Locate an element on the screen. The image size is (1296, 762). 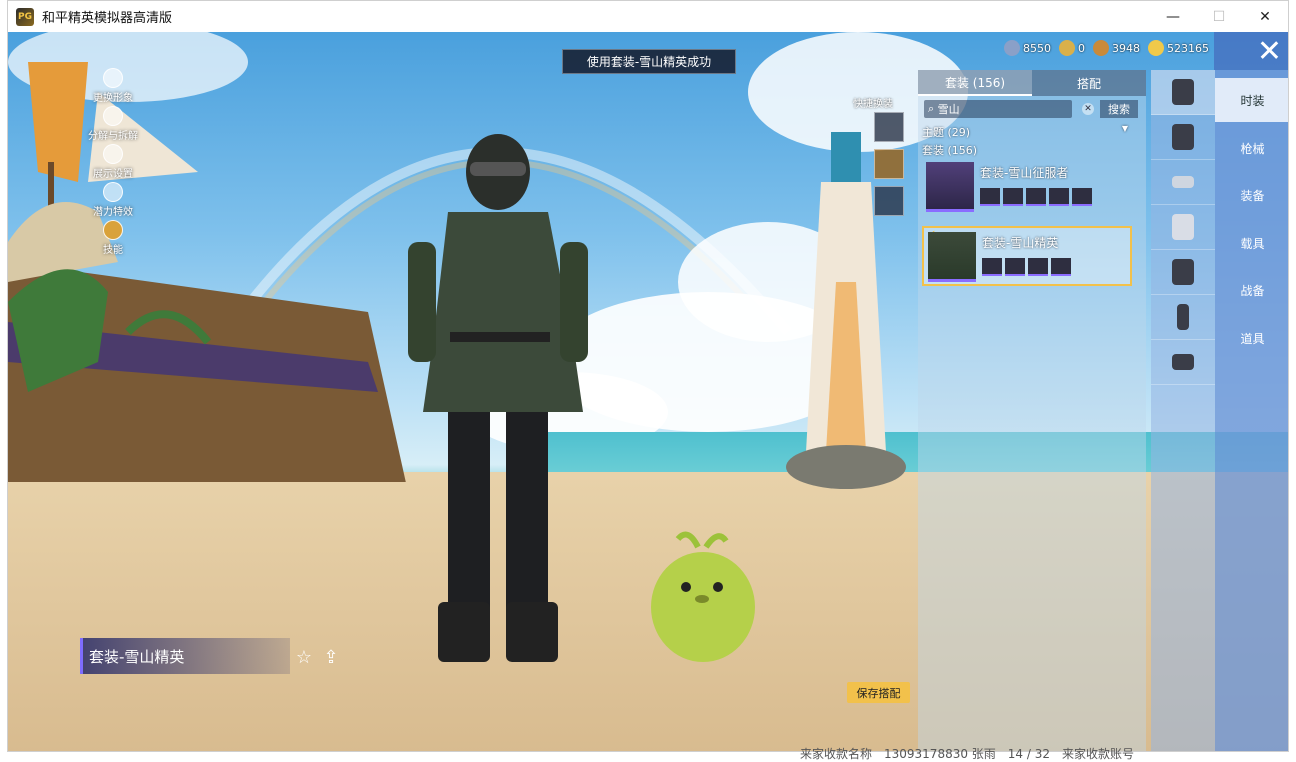
player-character is located at coordinates (498, 398).